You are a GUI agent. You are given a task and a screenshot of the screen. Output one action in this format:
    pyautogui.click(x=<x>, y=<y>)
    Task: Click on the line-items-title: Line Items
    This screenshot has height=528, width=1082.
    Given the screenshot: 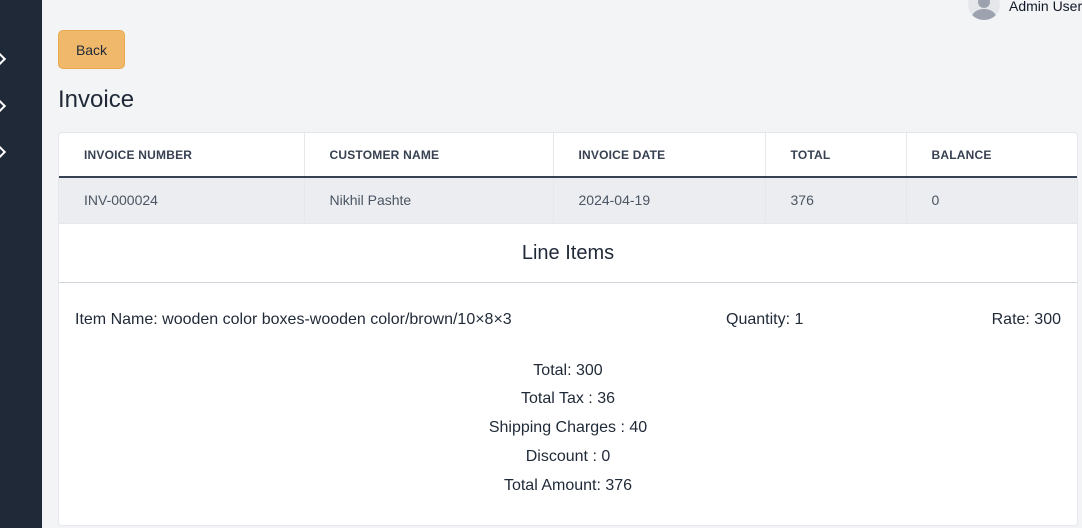 What is the action you would take?
    pyautogui.click(x=568, y=253)
    